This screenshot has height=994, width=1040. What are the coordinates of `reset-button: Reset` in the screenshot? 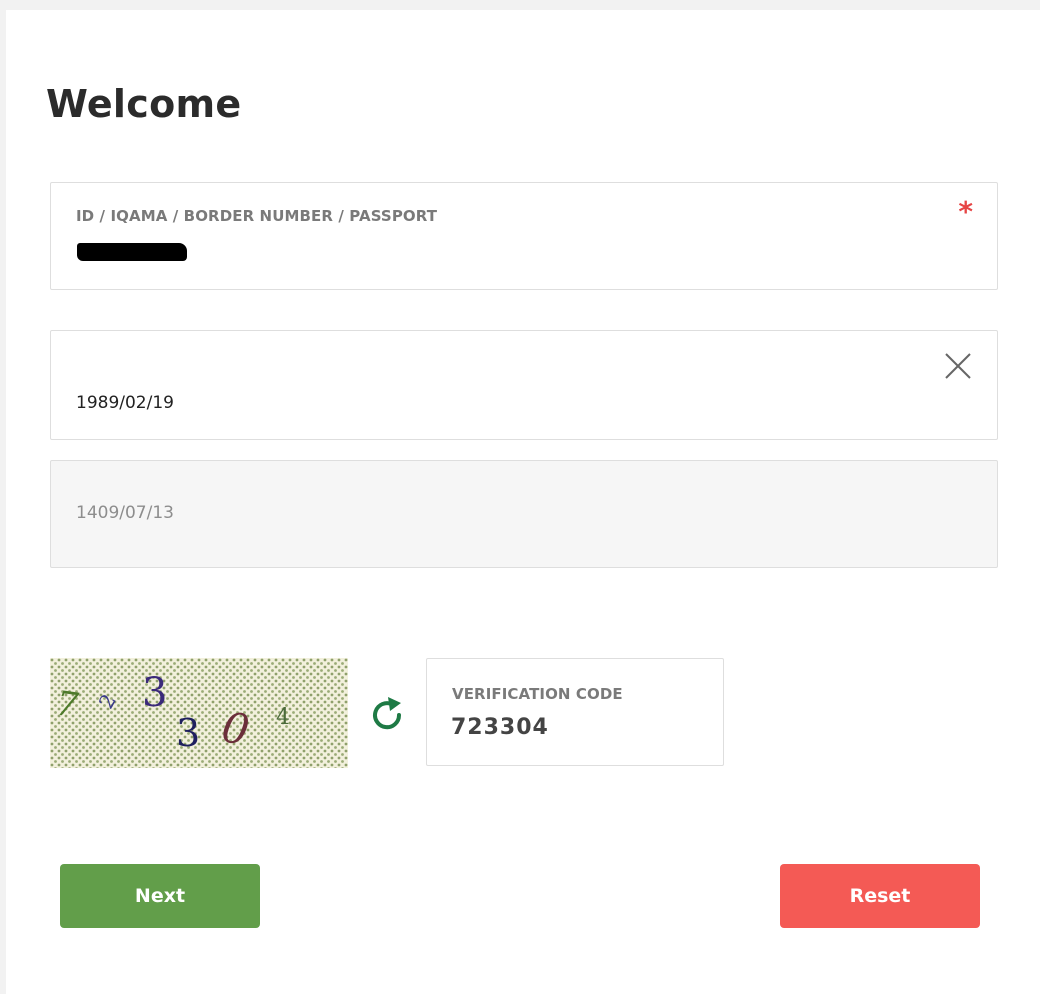 It's located at (880, 896).